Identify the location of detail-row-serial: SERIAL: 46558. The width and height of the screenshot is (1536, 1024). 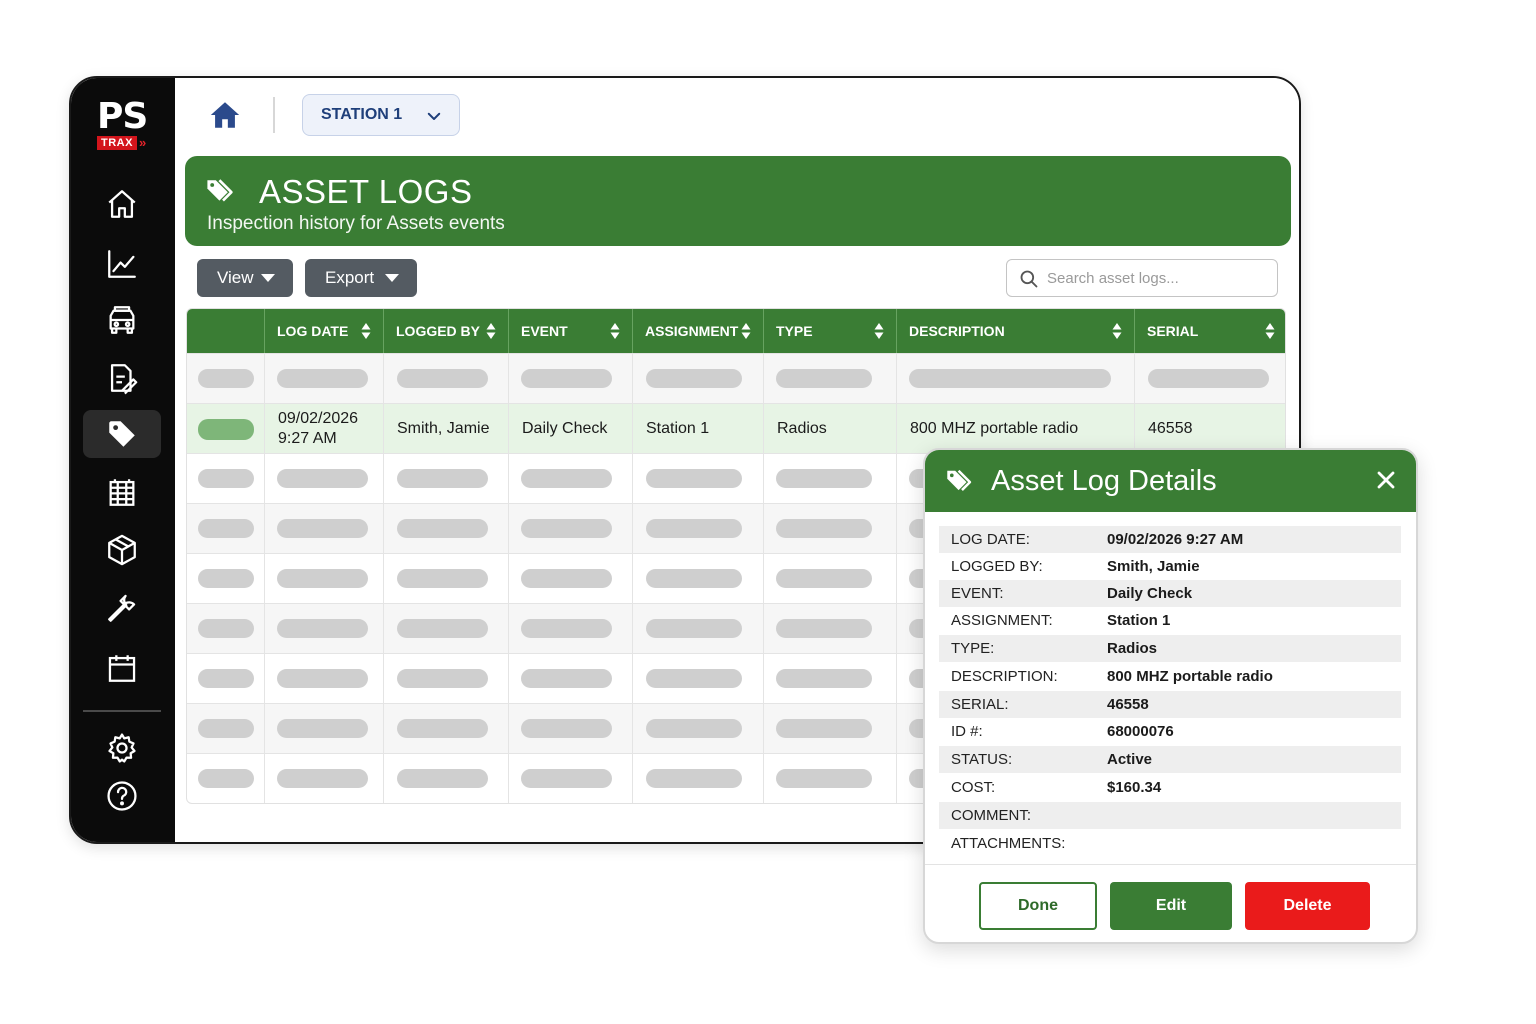
(1170, 704).